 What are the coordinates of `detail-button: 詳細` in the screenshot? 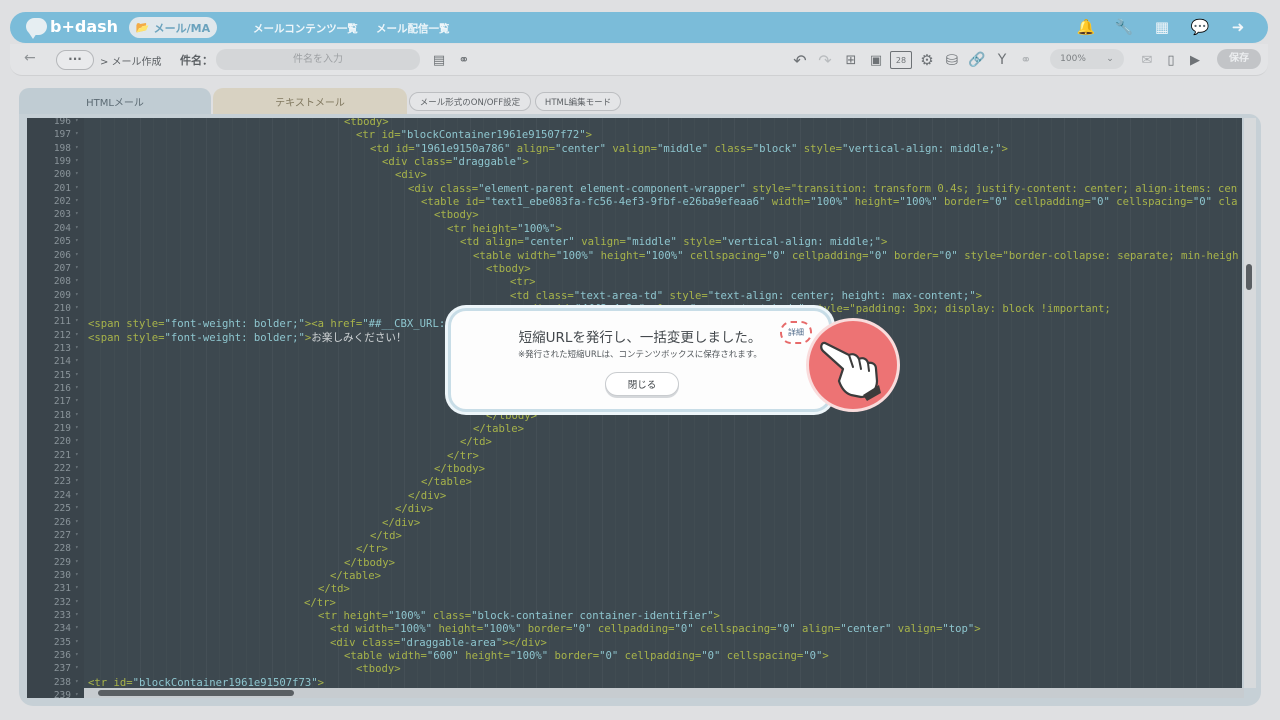 It's located at (796, 332).